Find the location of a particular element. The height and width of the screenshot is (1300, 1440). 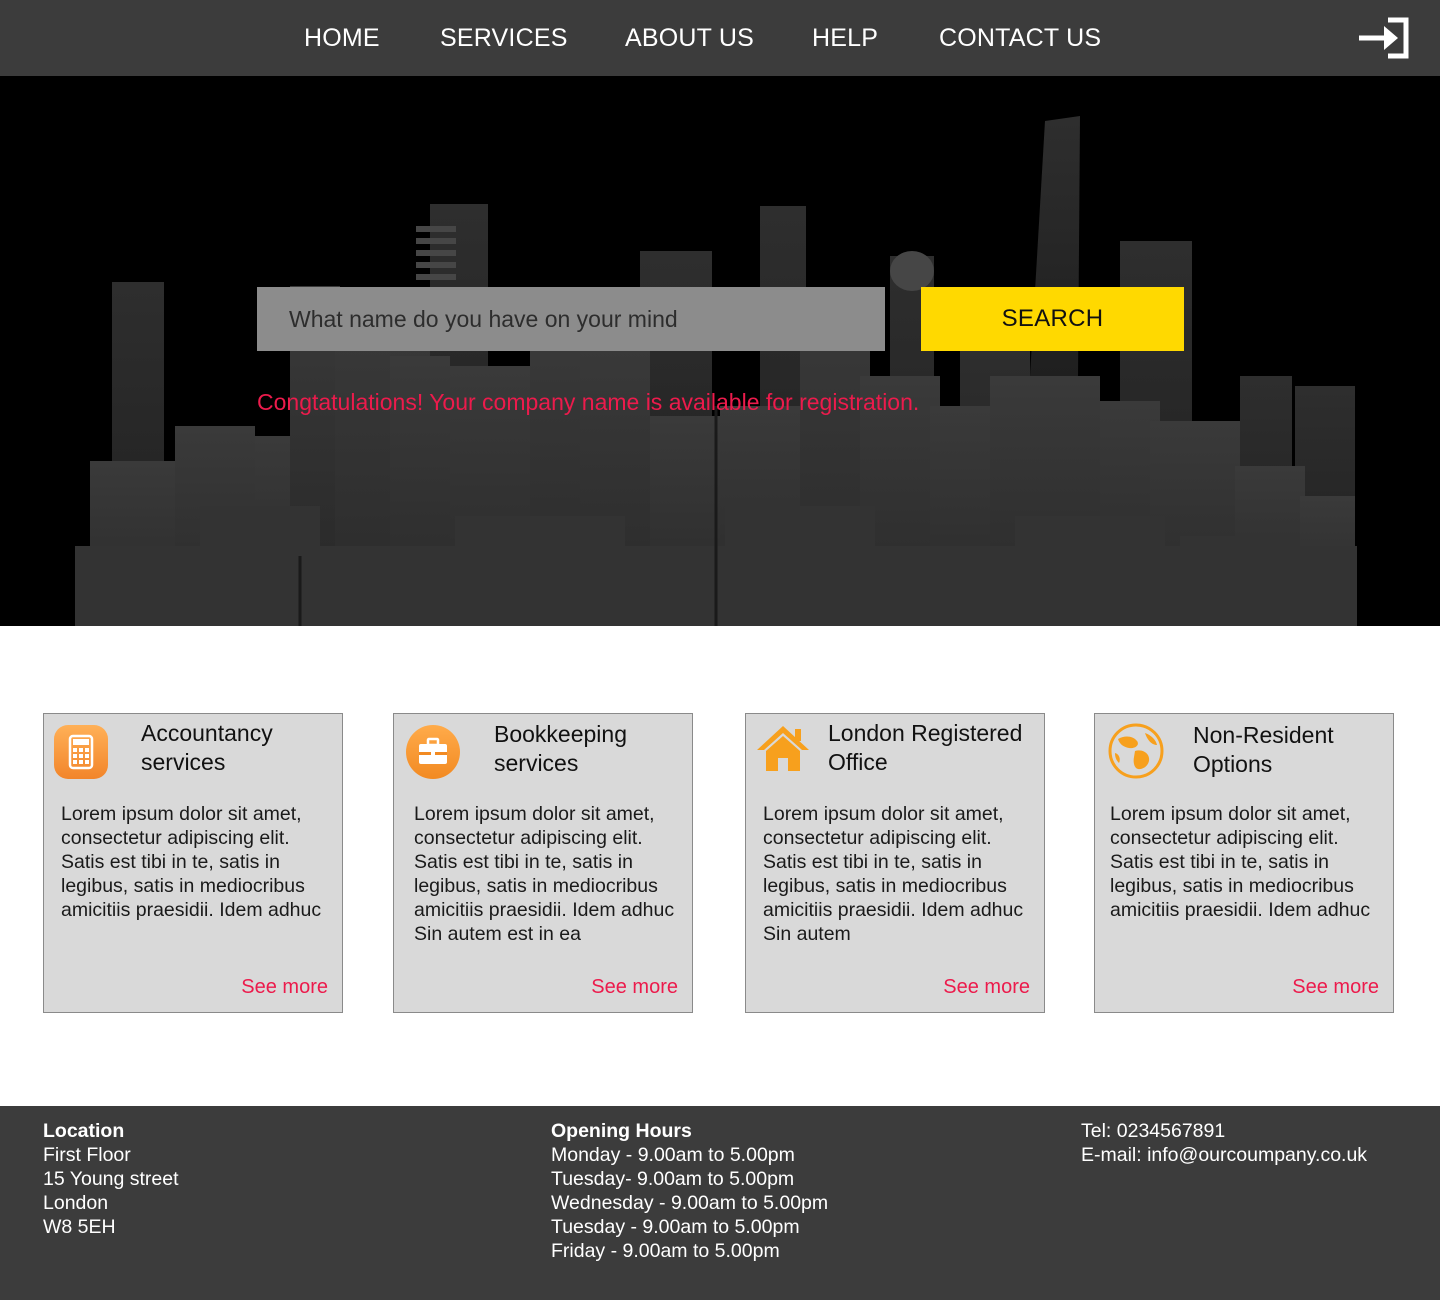

nav-about-us: ABOUT US is located at coordinates (689, 38).